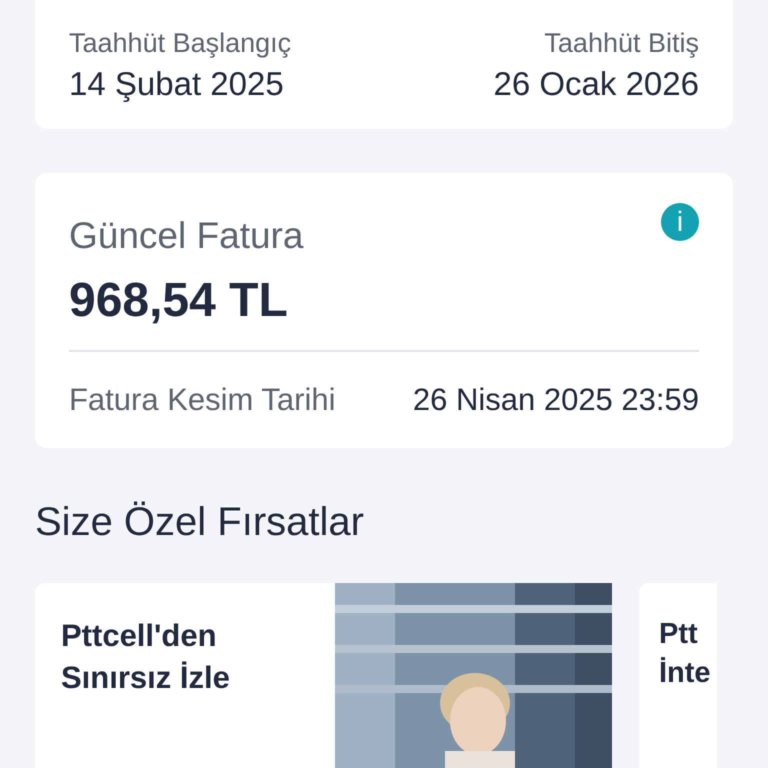 Image resolution: width=768 pixels, height=768 pixels. Describe the element at coordinates (684, 654) in the screenshot. I see `offer-title: Ptt İnte` at that location.